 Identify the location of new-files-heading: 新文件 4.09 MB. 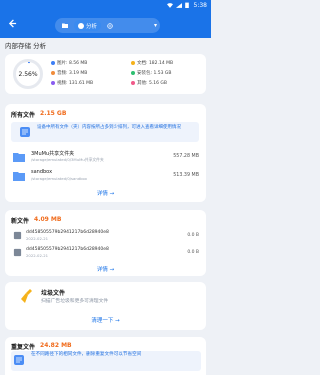
(36, 220).